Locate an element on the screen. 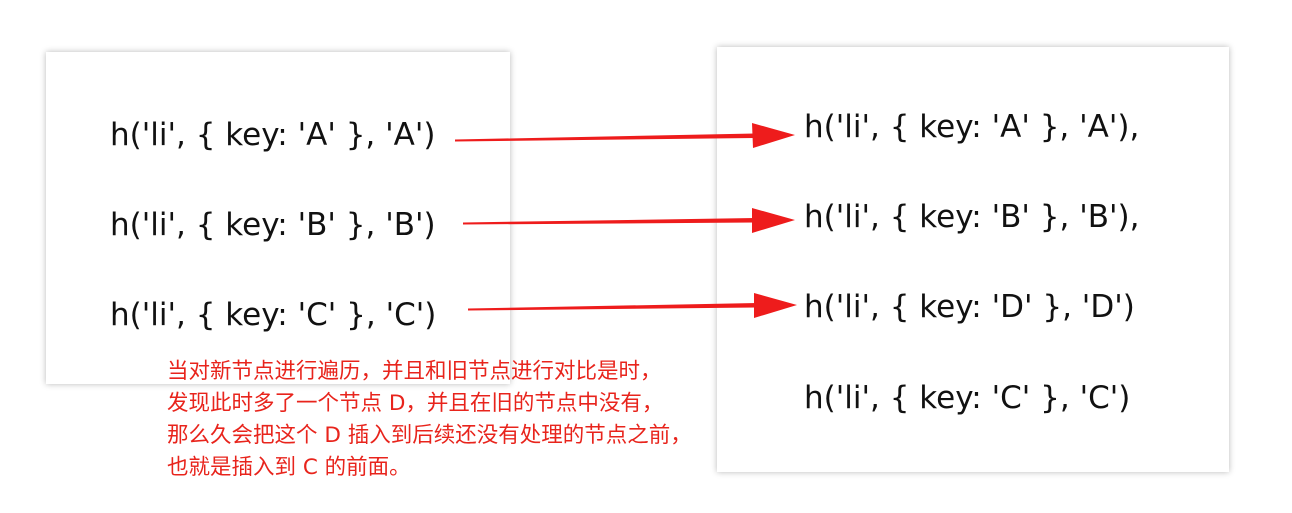 This screenshot has width=1292, height=513. note-line-2: 发现此时多了一个节点 D，并且在旧的节点中没有， is located at coordinates (415, 403).